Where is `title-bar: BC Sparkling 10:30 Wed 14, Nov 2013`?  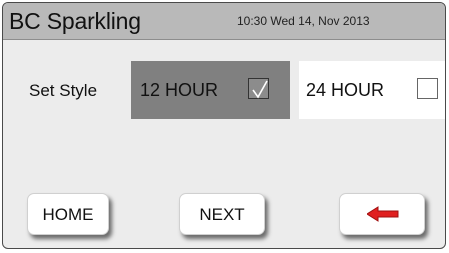 title-bar: BC Sparkling 10:30 Wed 14, Nov 2013 is located at coordinates (224, 21).